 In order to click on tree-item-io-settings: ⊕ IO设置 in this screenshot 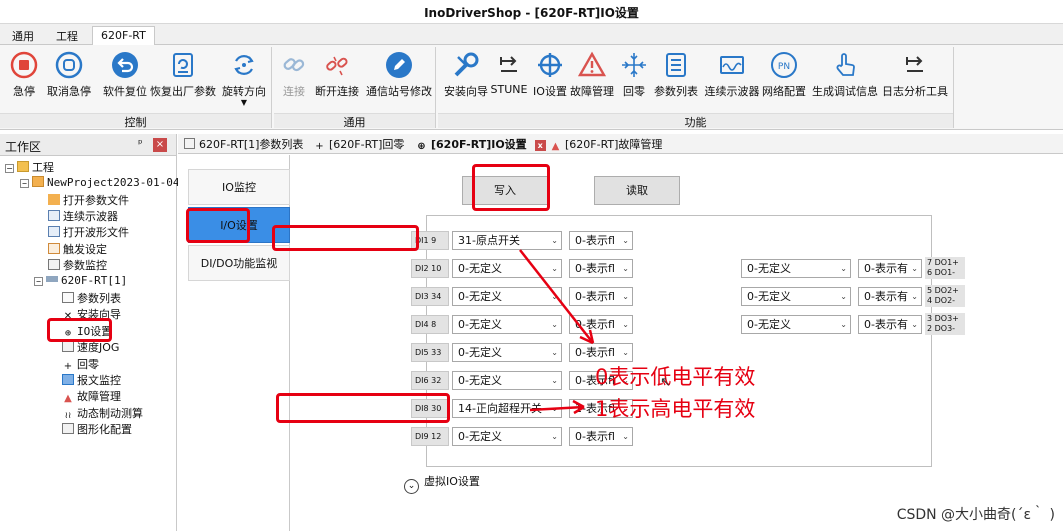, I will do `click(87, 331)`.